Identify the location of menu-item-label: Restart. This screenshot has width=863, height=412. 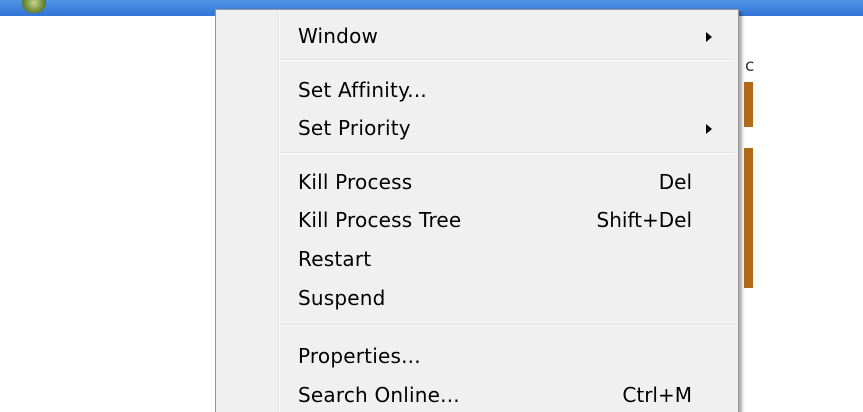
(335, 259).